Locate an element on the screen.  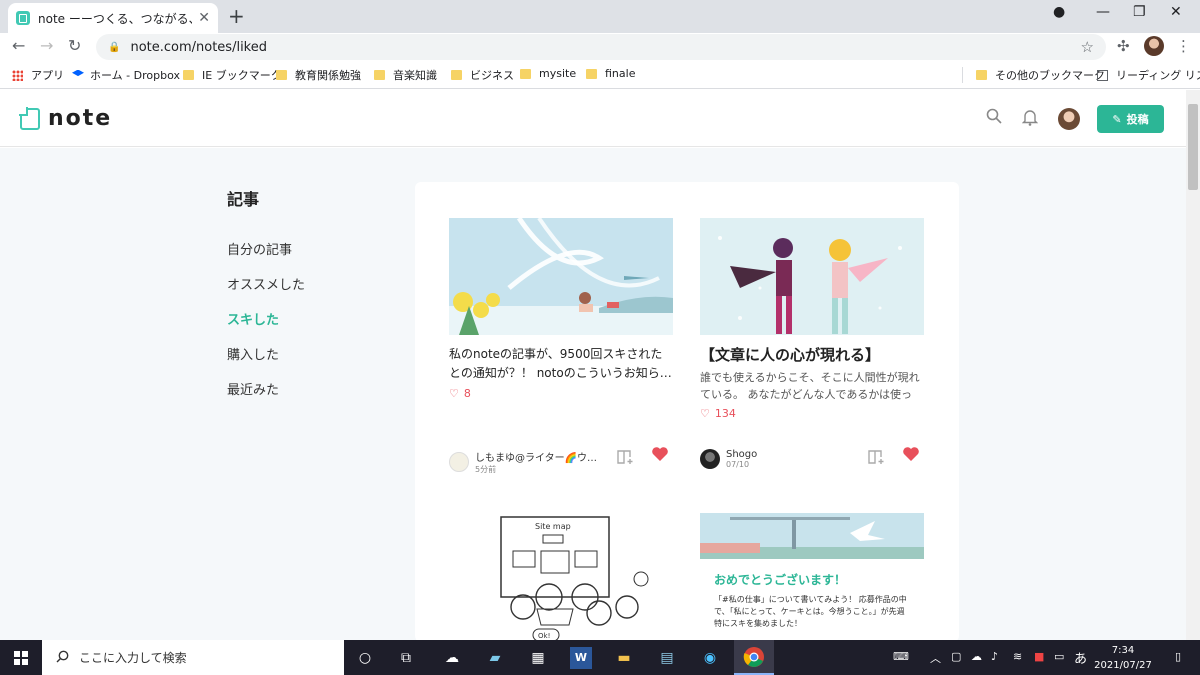
bookmark-folder: ビジネス is located at coordinates (482, 75).